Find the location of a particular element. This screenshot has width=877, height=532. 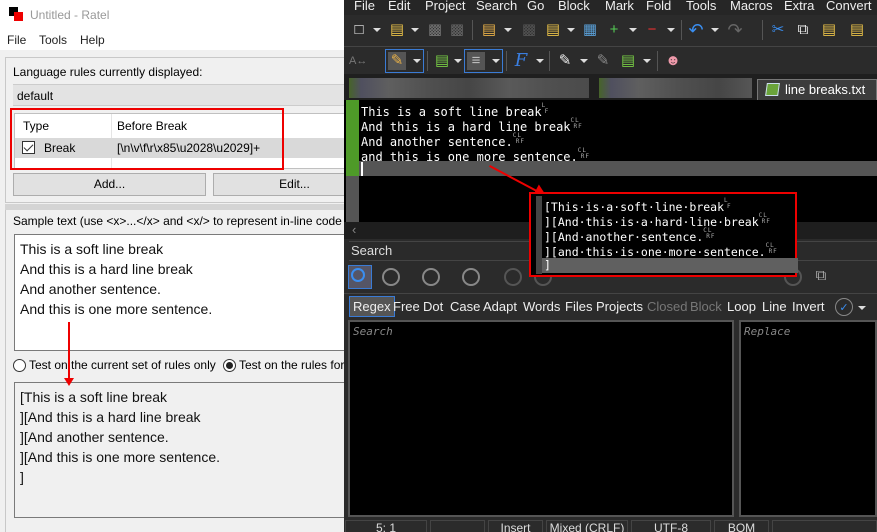

editor-menu-fold: Fold is located at coordinates (658, 6).